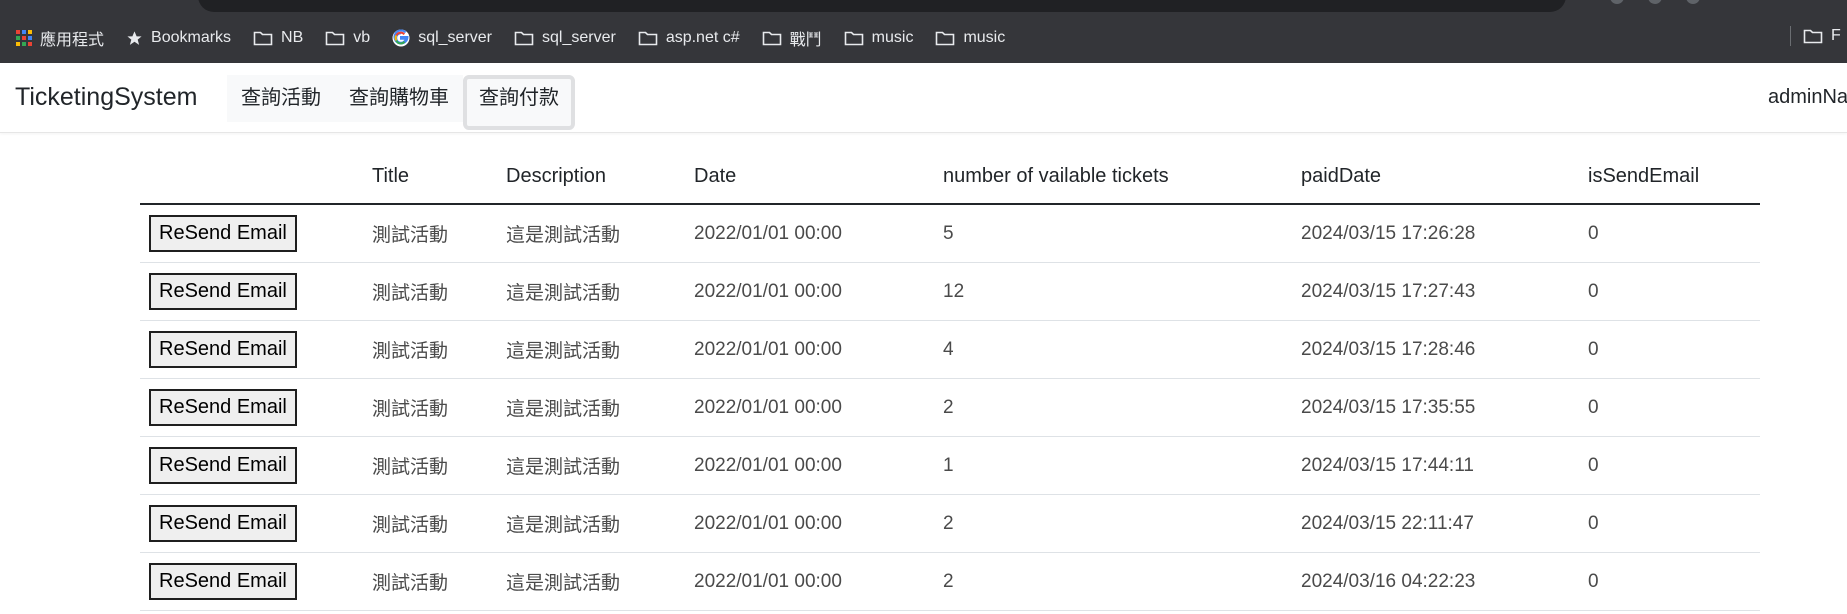 Image resolution: width=1847 pixels, height=614 pixels. Describe the element at coordinates (1444, 581) in the screenshot. I see `cell-paid-date: 2024/03/16 04:22:23` at that location.